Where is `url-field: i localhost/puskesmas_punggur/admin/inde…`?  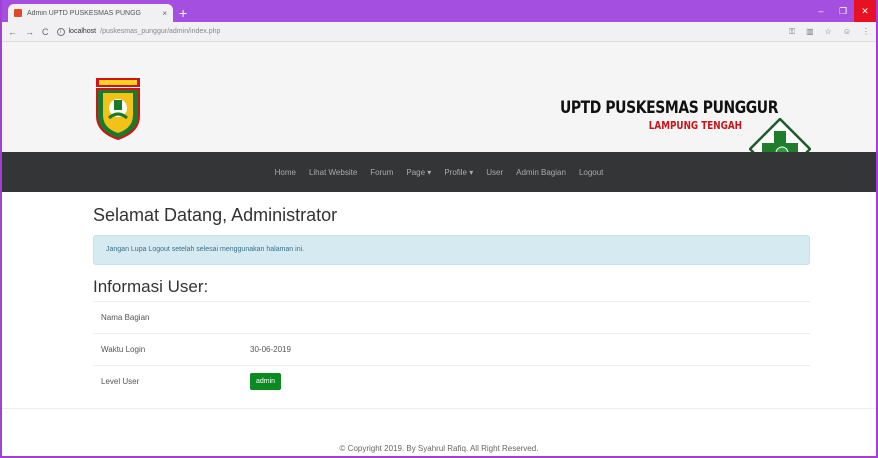
url-field: i localhost/puskesmas_punggur/admin/inde… is located at coordinates (419, 31).